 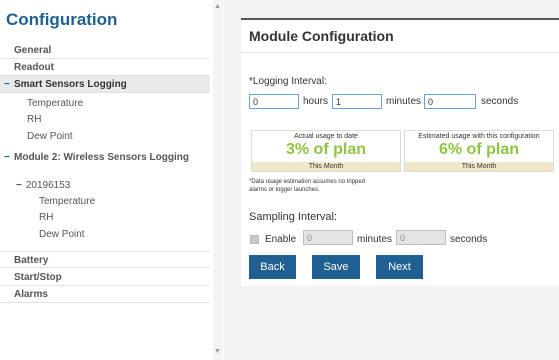 I want to click on usage-estimated-footer: This Month, so click(x=479, y=166).